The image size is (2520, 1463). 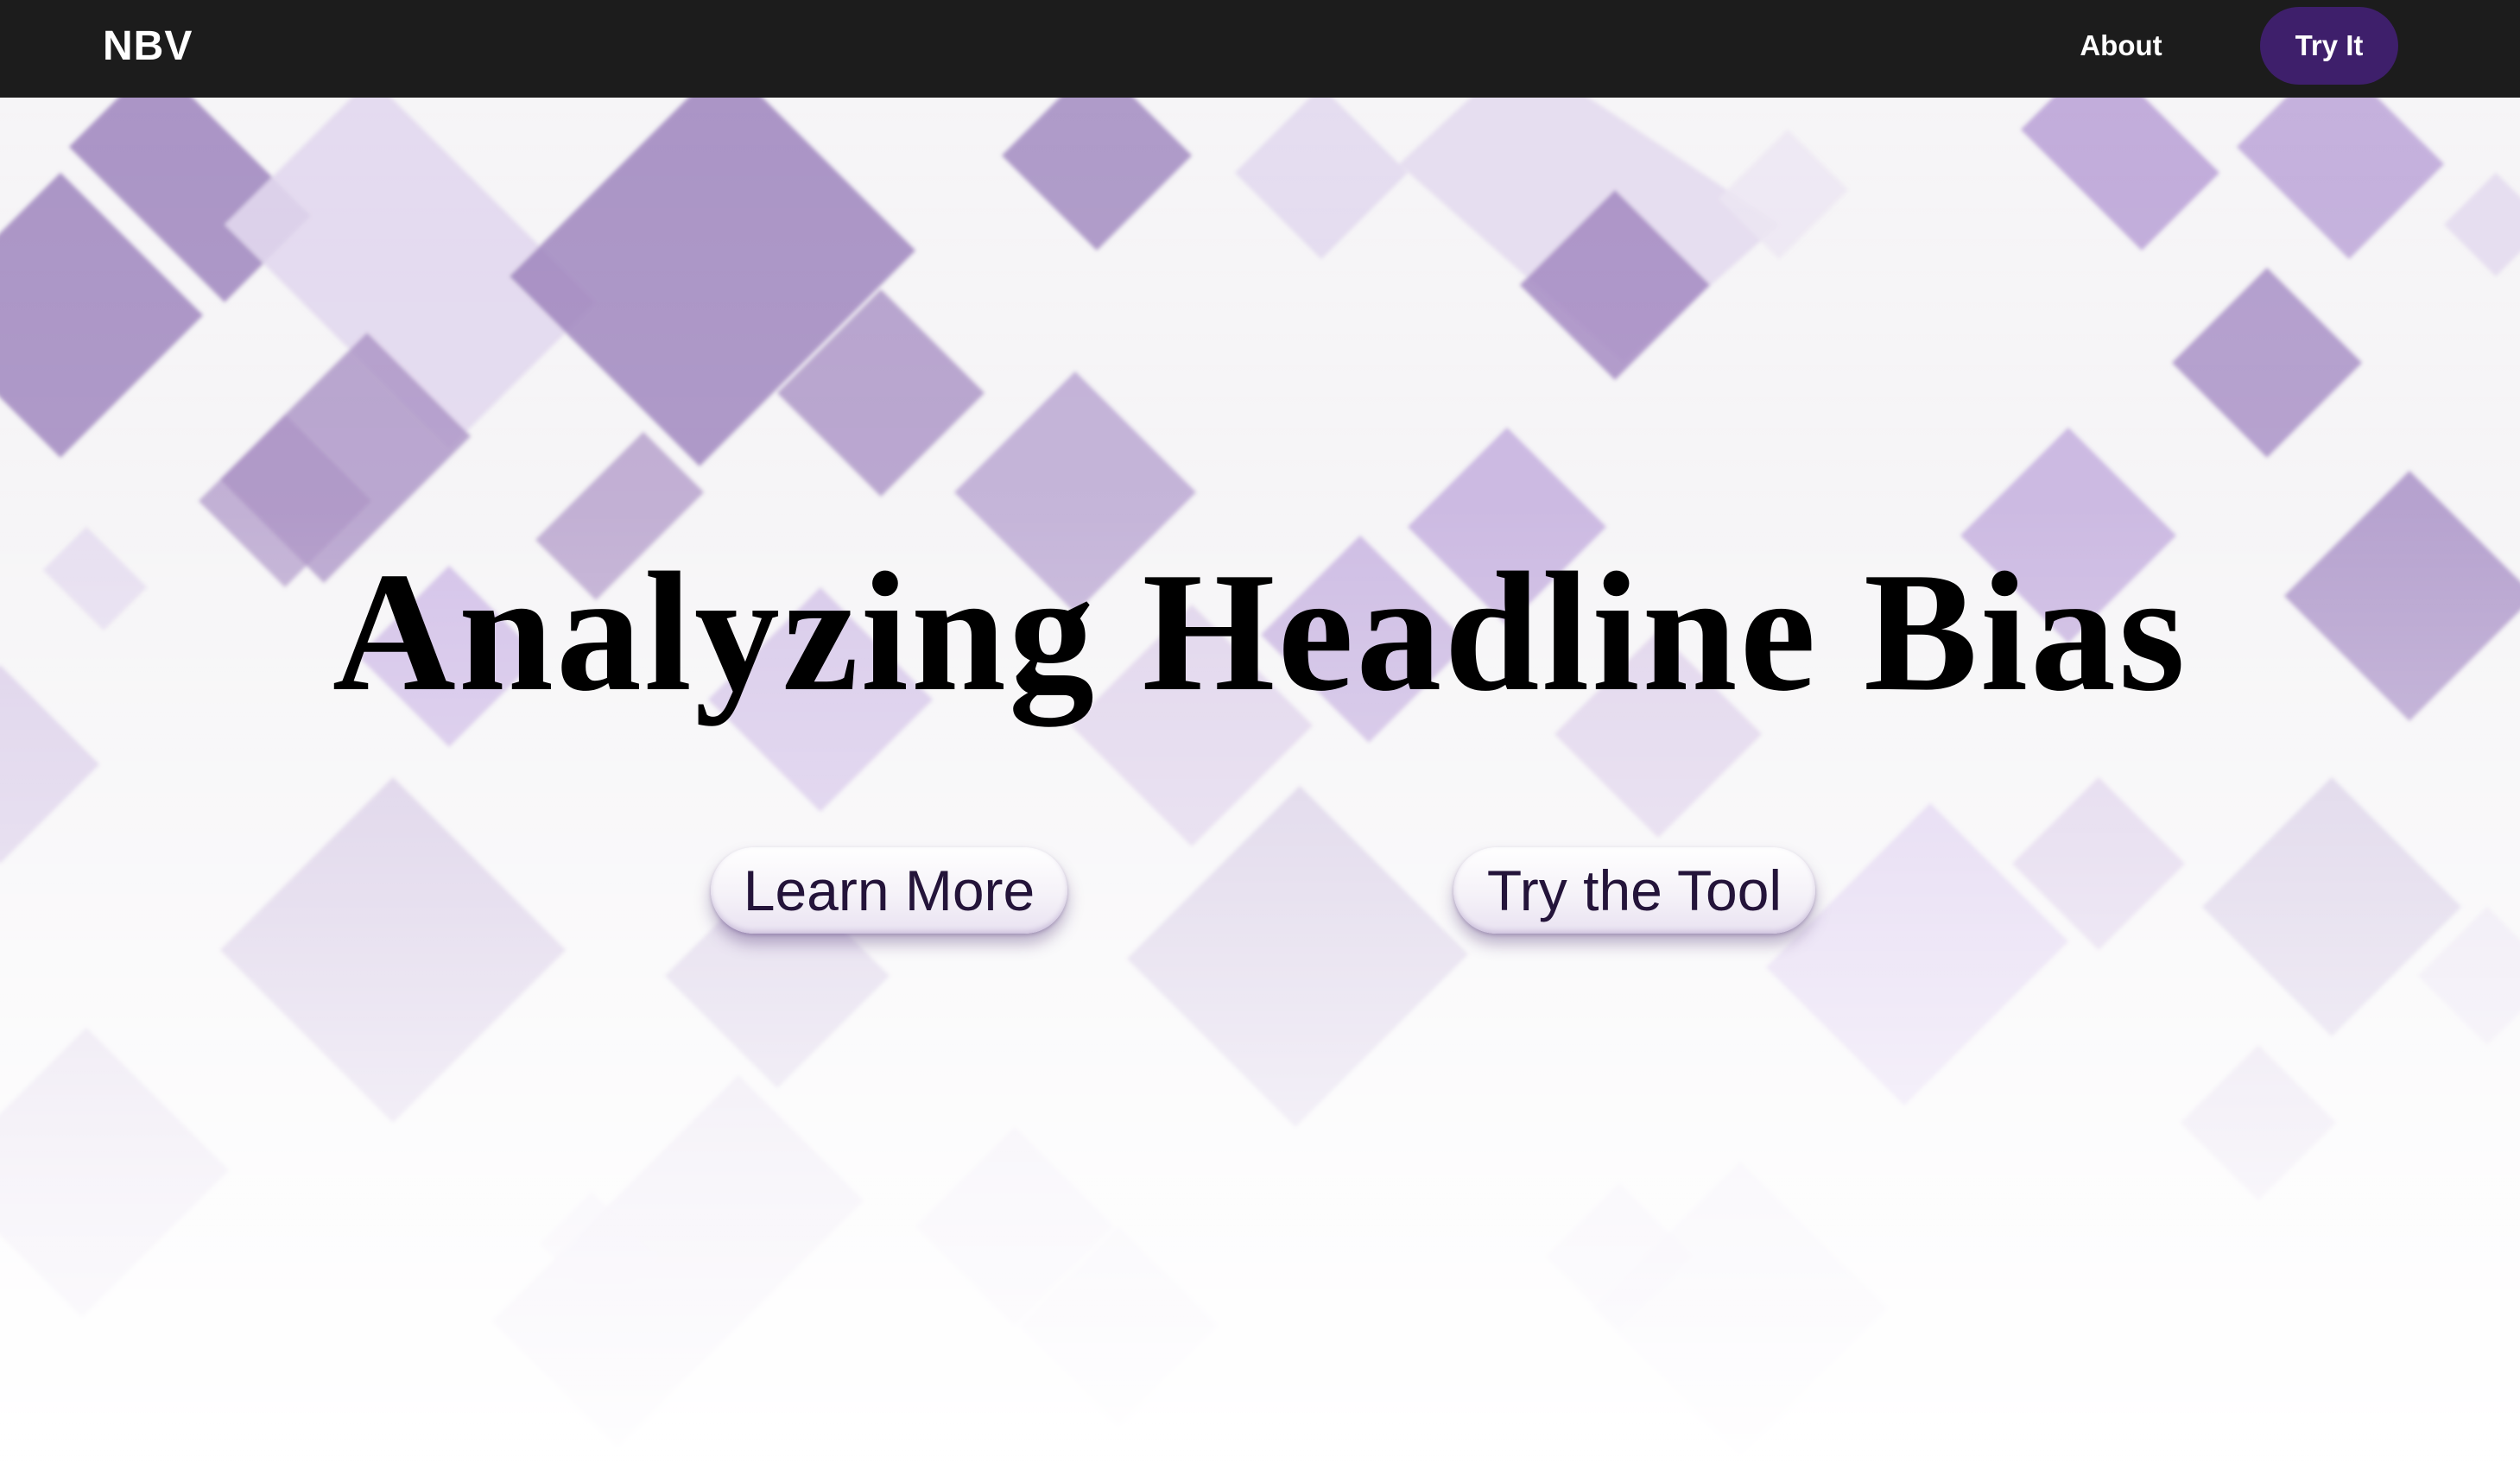 I want to click on nav-try-it-button: Try It, so click(x=2329, y=46).